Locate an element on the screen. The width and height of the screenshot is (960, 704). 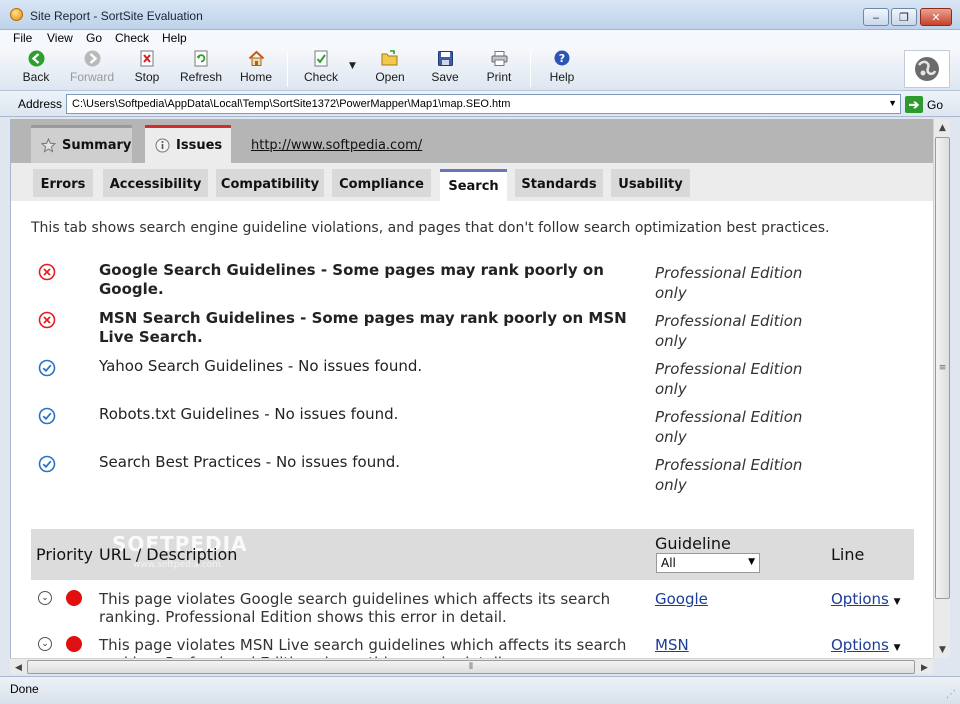
globe-logo is located at coordinates (927, 69).